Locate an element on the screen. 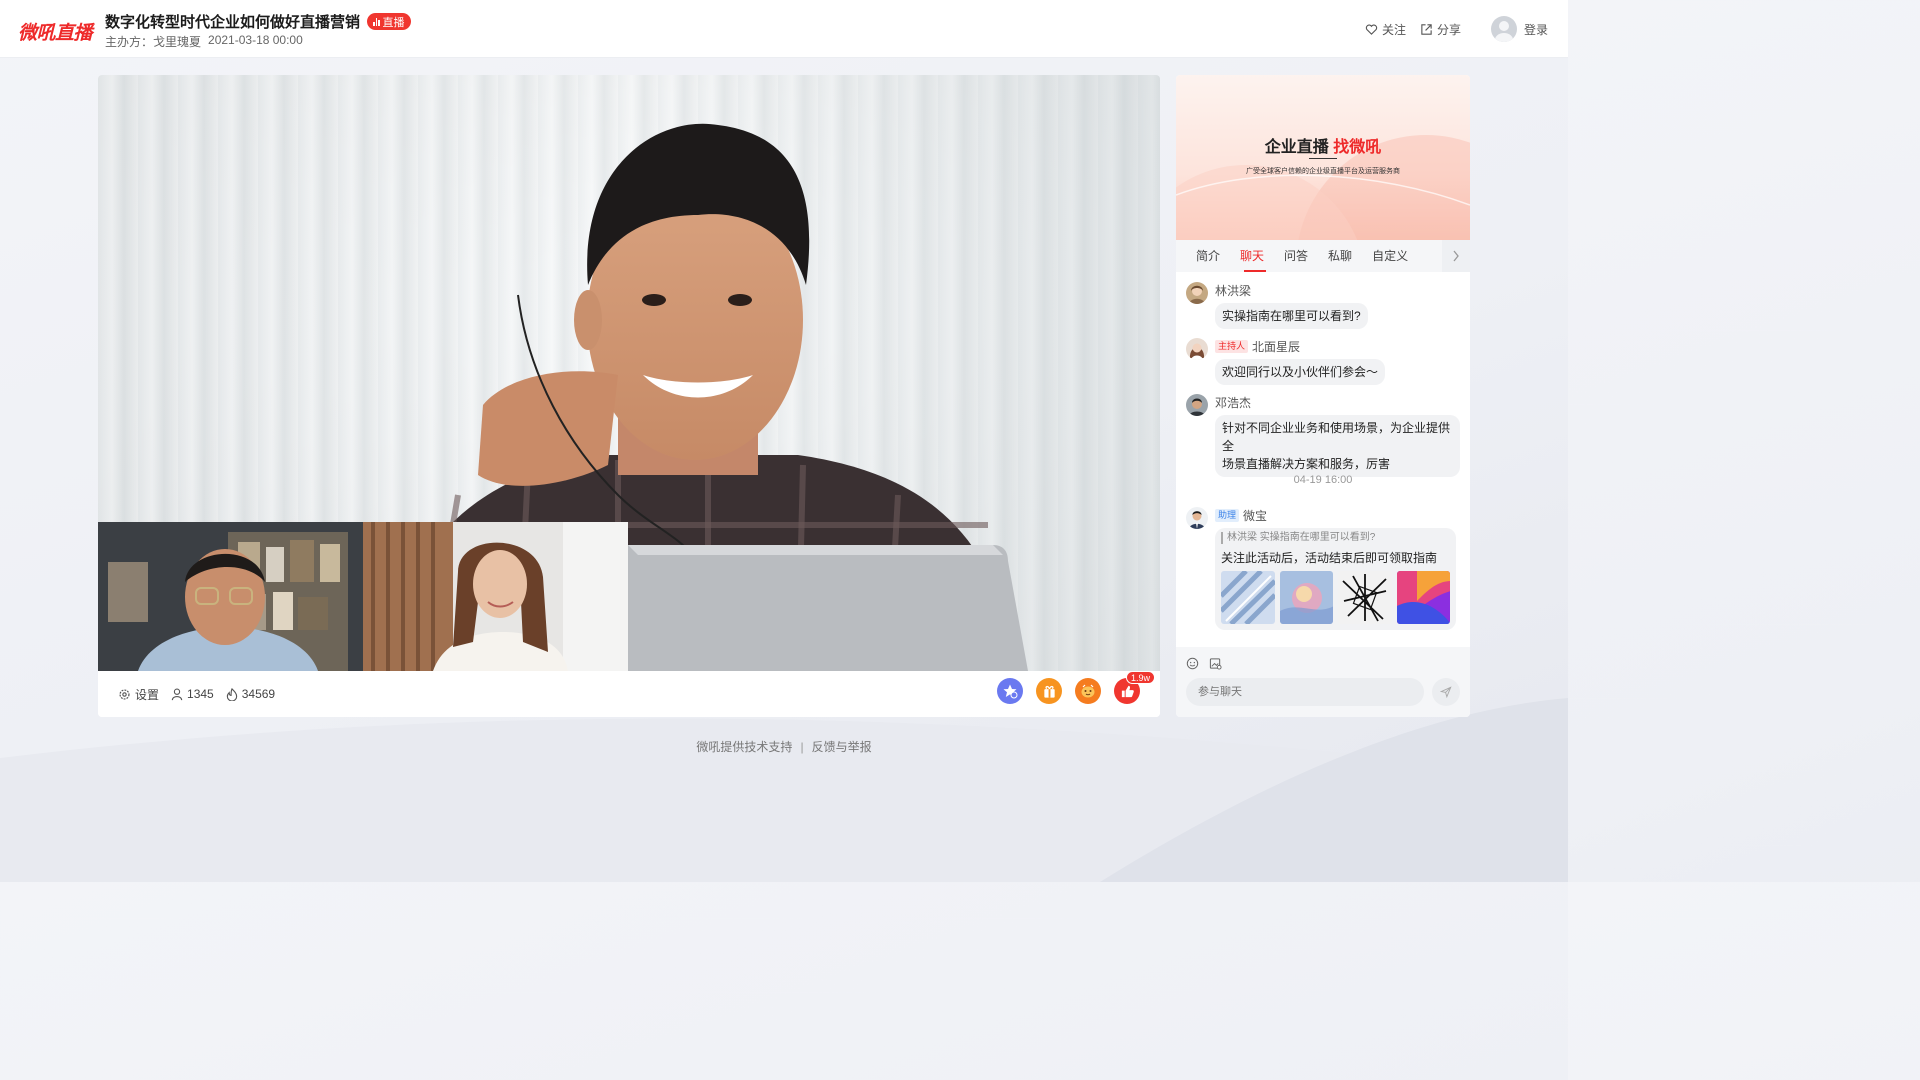 The height and width of the screenshot is (1080, 1920). message-line-1: 针对不同企业业务和使用场景，为企业提供全 is located at coordinates (1336, 437).